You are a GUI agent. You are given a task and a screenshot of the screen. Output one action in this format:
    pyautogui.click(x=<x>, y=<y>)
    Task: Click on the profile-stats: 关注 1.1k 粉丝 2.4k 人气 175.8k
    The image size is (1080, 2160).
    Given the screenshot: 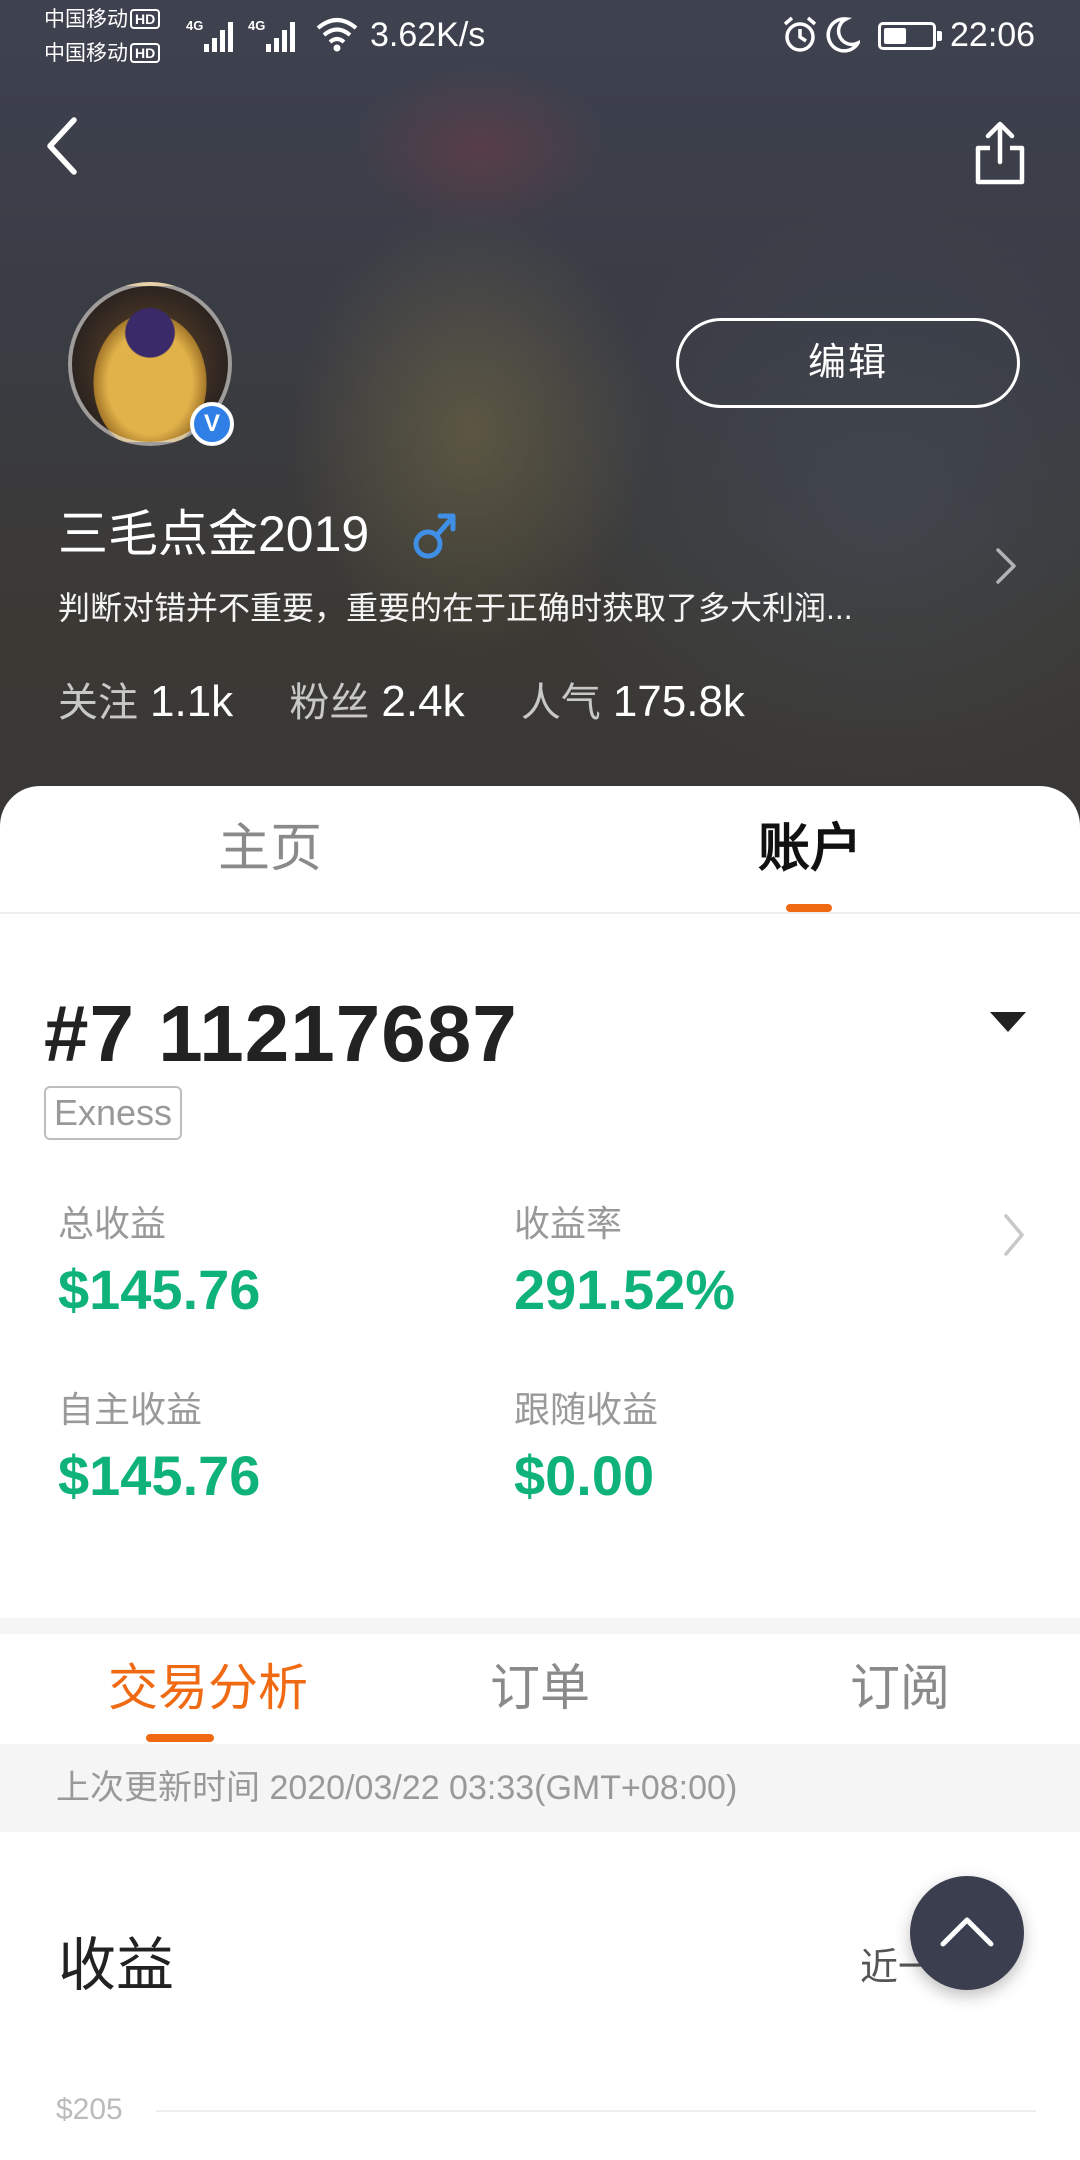 What is the action you would take?
    pyautogui.click(x=423, y=702)
    